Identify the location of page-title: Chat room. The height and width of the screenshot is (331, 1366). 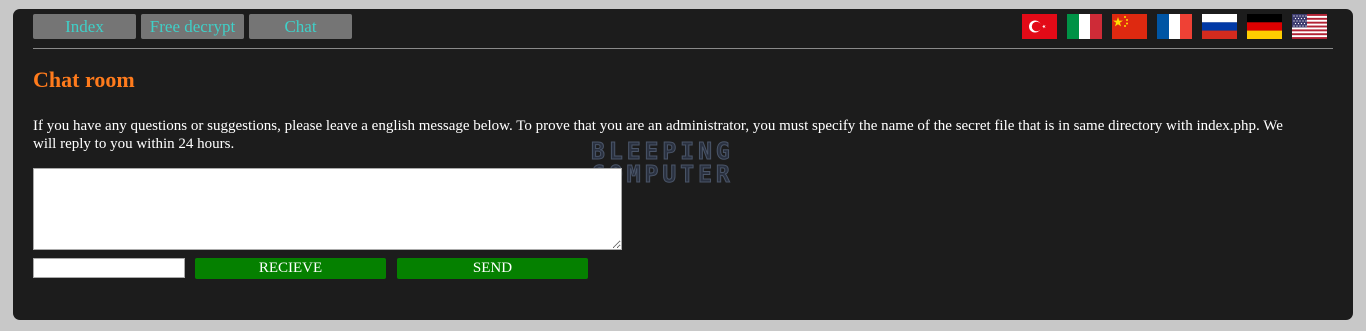
(84, 79).